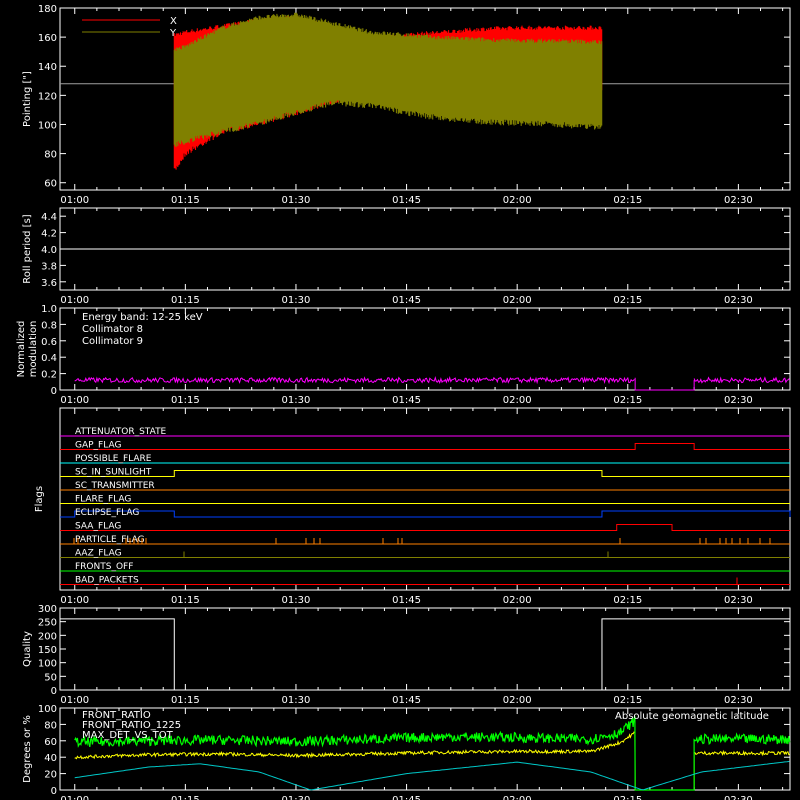 This screenshot has width=800, height=800. What do you see at coordinates (425, 446) in the screenshot?
I see `flag-line-gap_flag` at bounding box center [425, 446].